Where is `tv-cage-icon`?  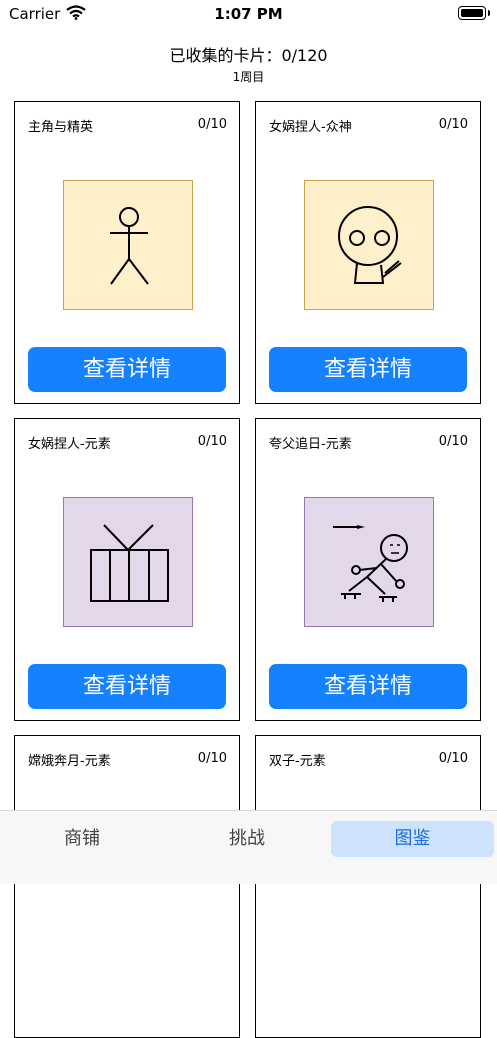
tv-cage-icon is located at coordinates (129, 563).